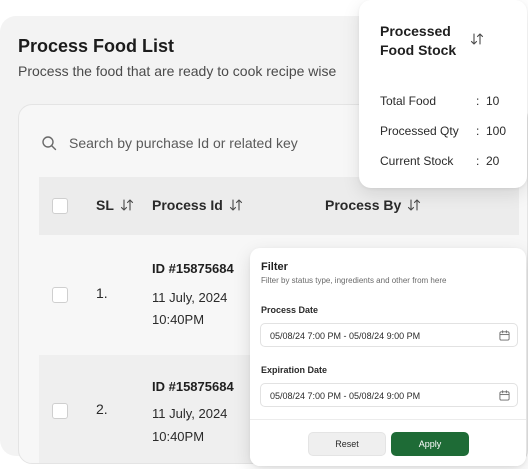  What do you see at coordinates (430, 444) in the screenshot?
I see `apply-button: Apply` at bounding box center [430, 444].